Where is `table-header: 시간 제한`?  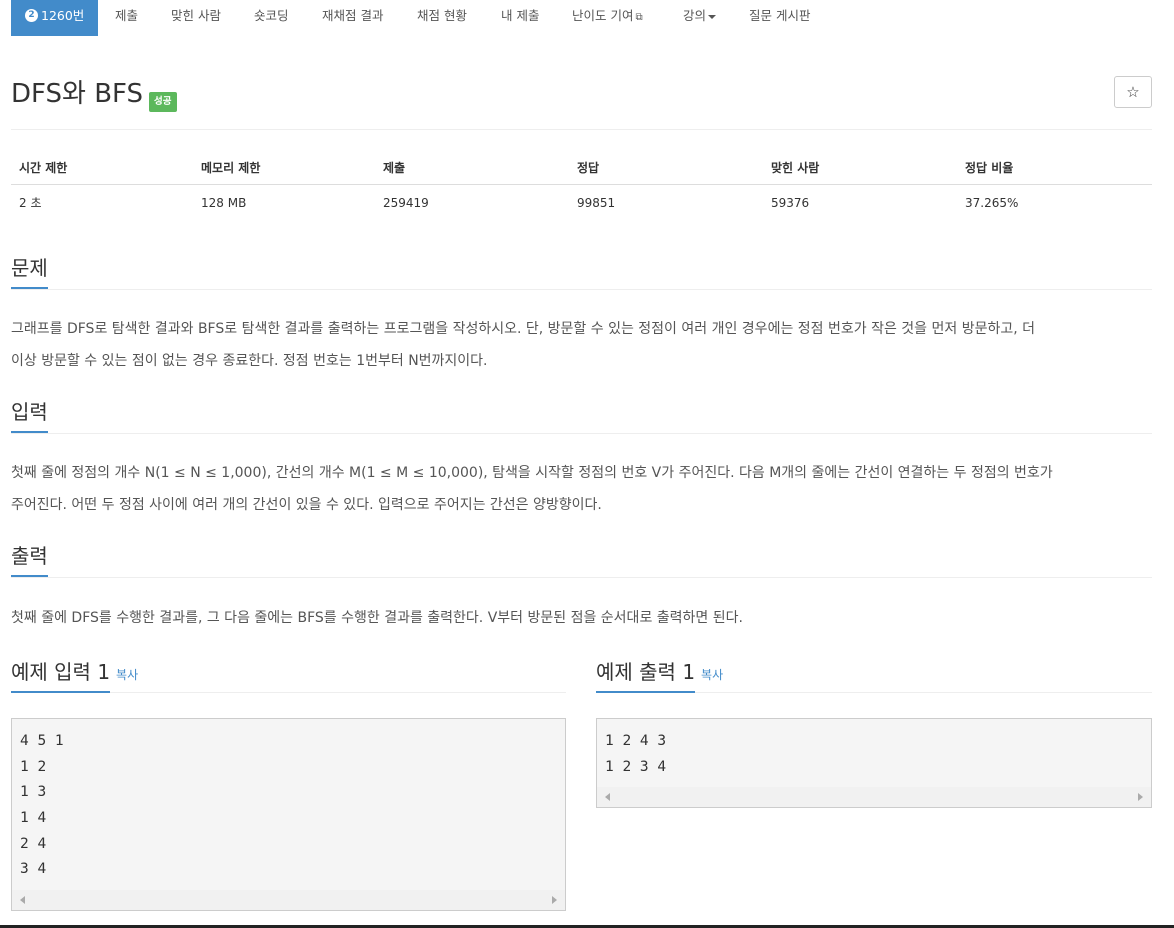 table-header: 시간 제한 is located at coordinates (102, 167).